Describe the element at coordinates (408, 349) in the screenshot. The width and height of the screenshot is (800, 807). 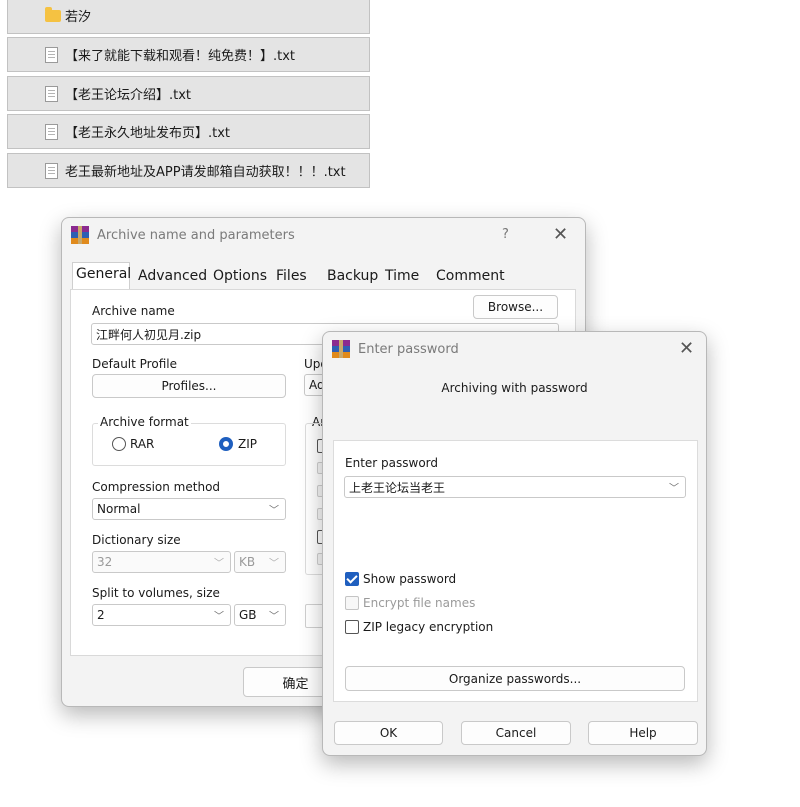
I see `password-dialog-title: Enter password` at that location.